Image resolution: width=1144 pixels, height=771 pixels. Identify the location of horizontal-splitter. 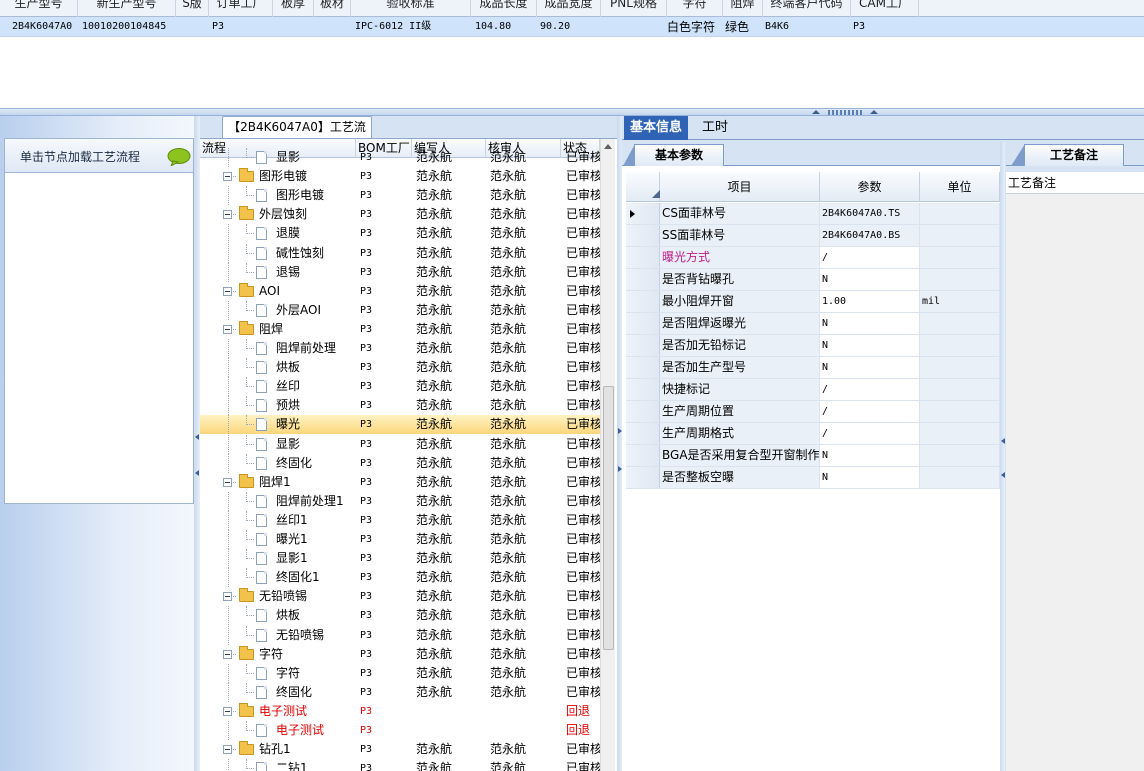
(572, 112).